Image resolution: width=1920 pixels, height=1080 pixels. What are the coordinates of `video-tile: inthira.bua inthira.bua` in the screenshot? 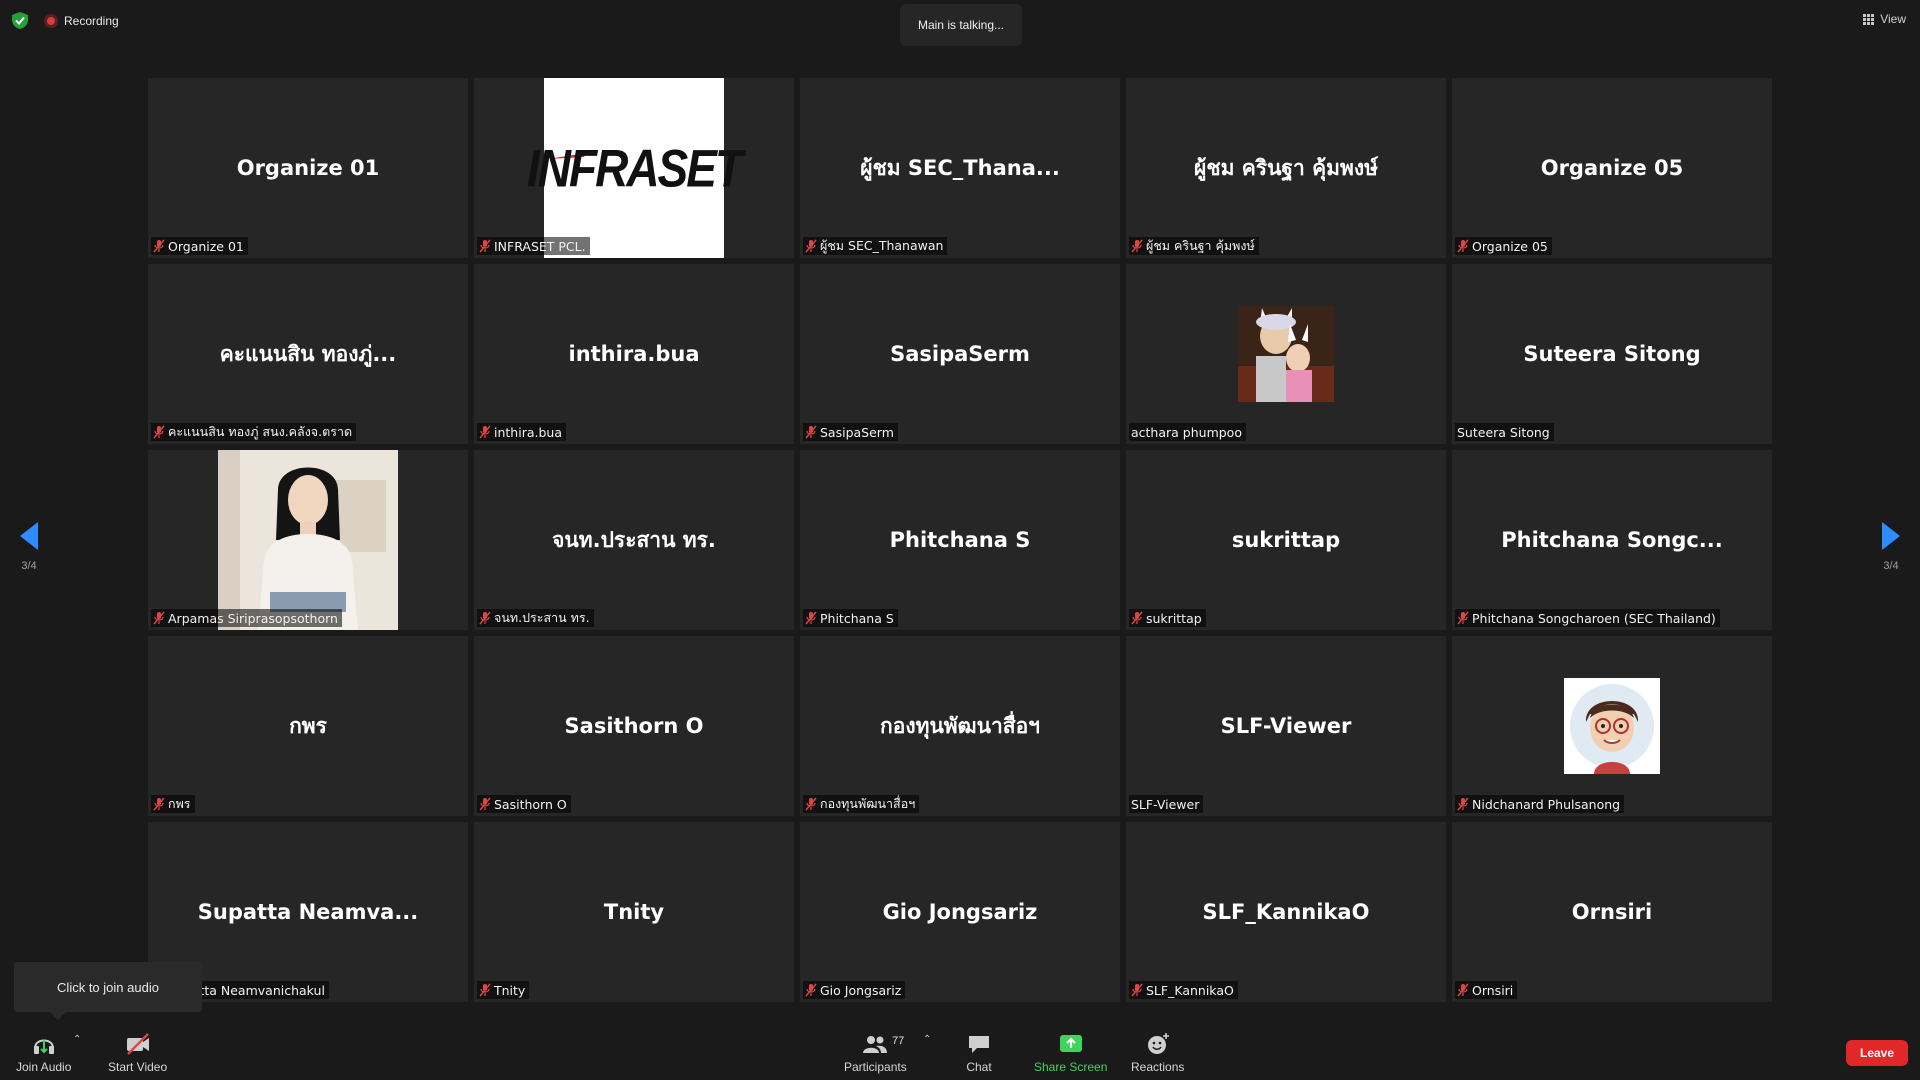 It's located at (634, 354).